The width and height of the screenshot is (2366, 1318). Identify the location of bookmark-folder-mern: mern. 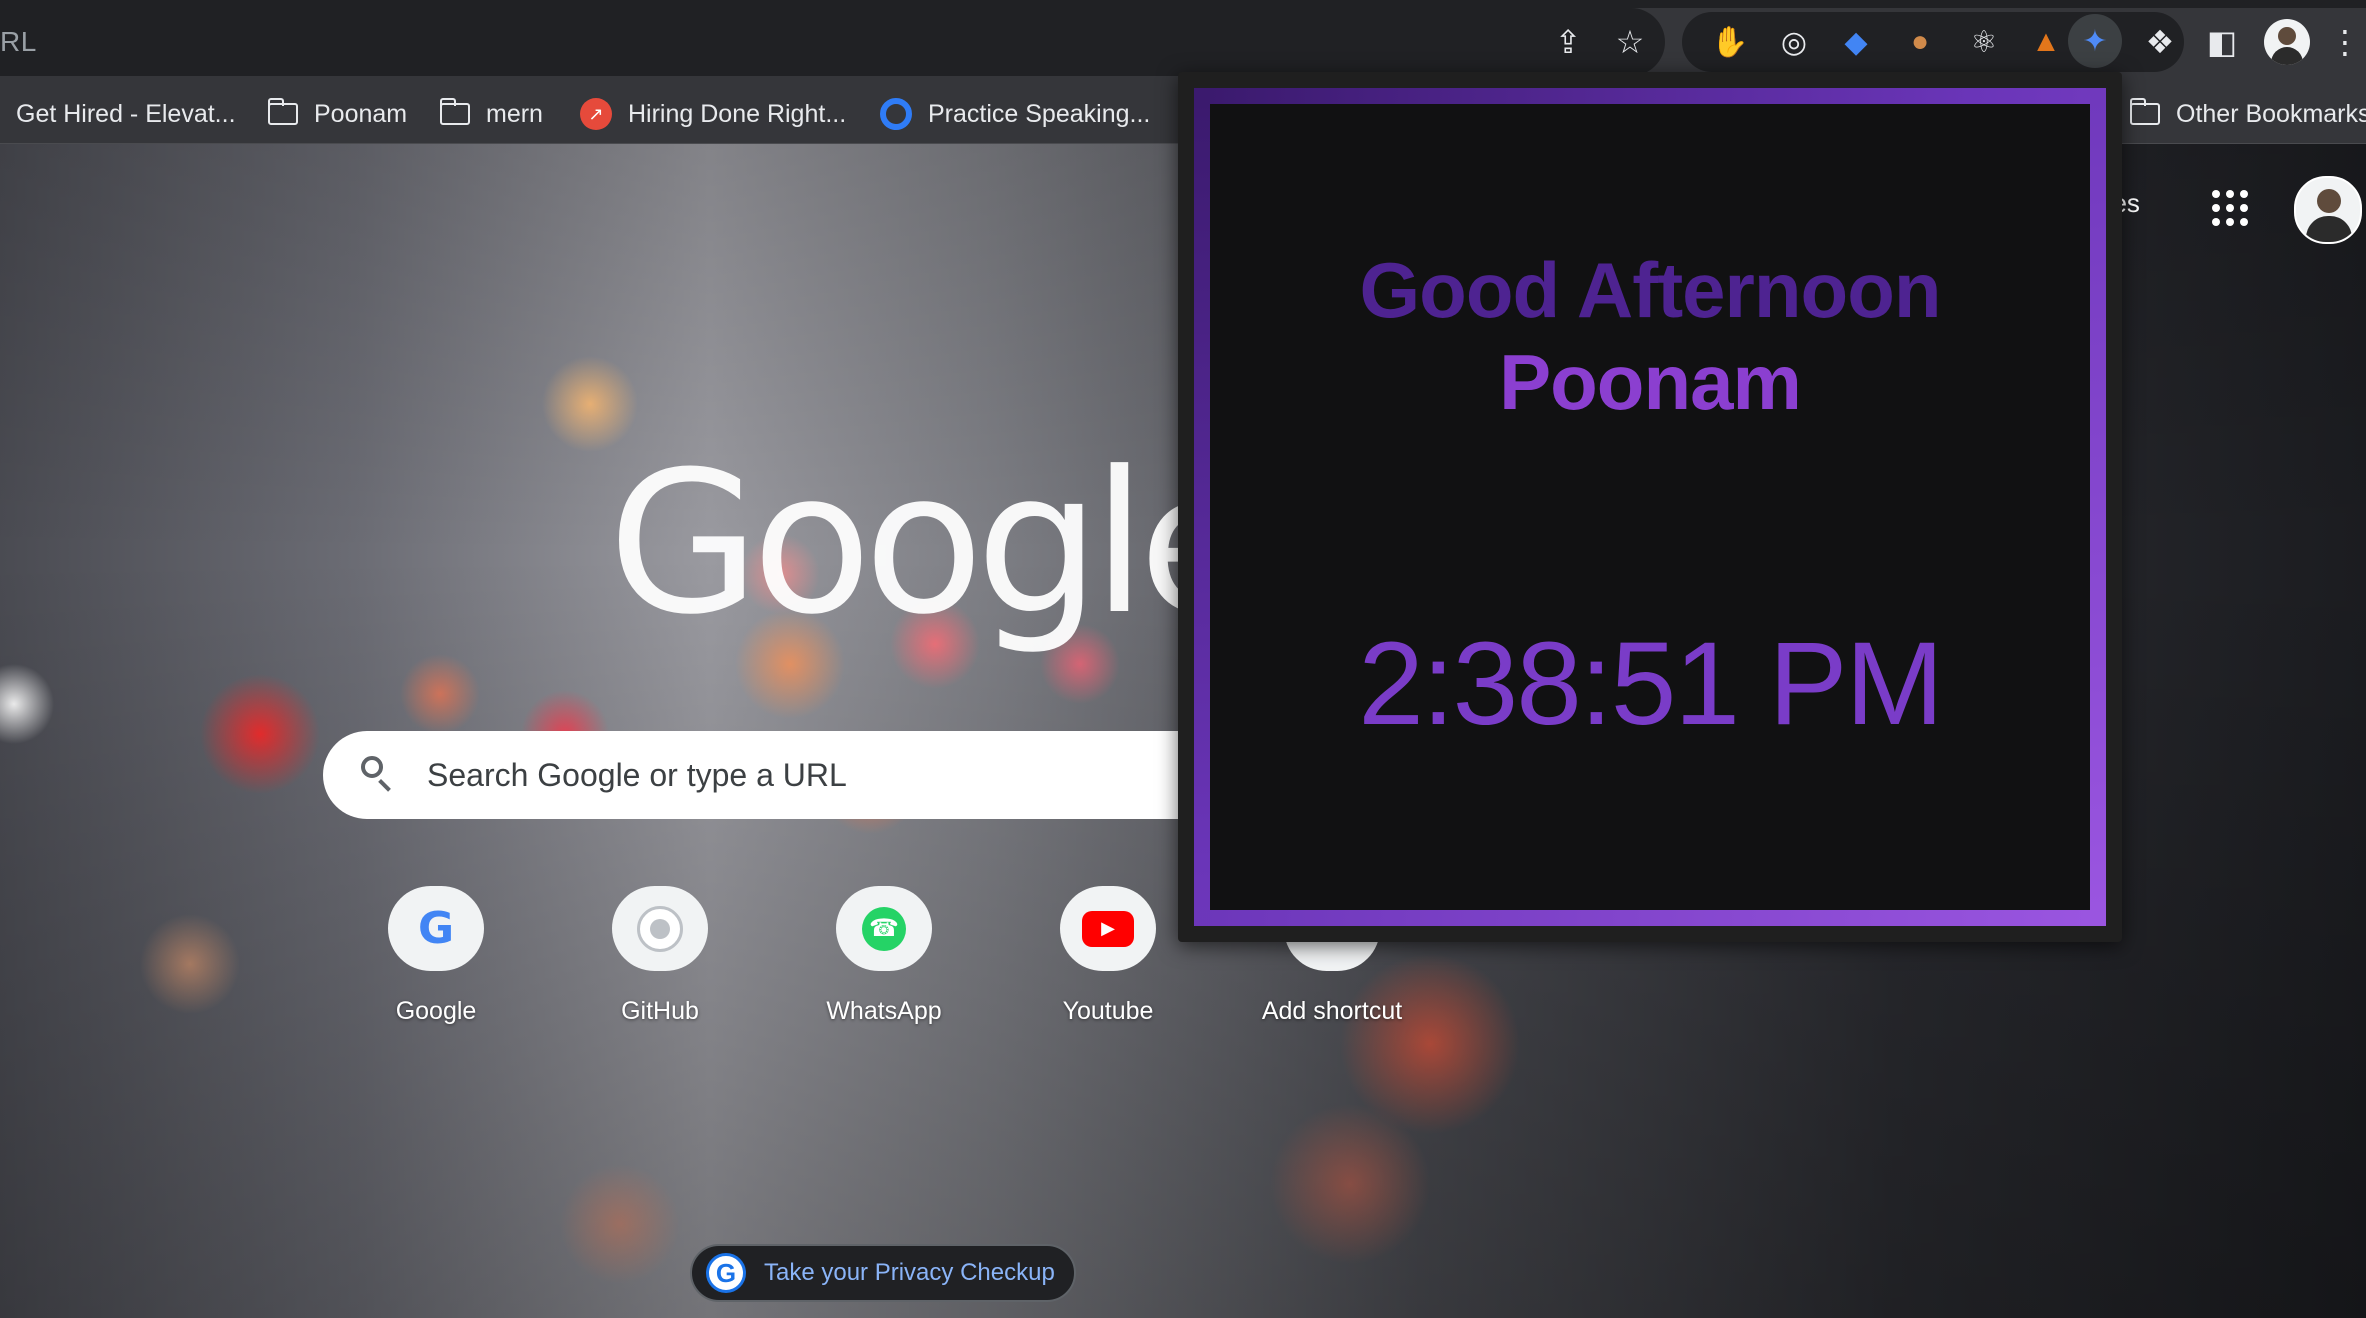
(491, 114).